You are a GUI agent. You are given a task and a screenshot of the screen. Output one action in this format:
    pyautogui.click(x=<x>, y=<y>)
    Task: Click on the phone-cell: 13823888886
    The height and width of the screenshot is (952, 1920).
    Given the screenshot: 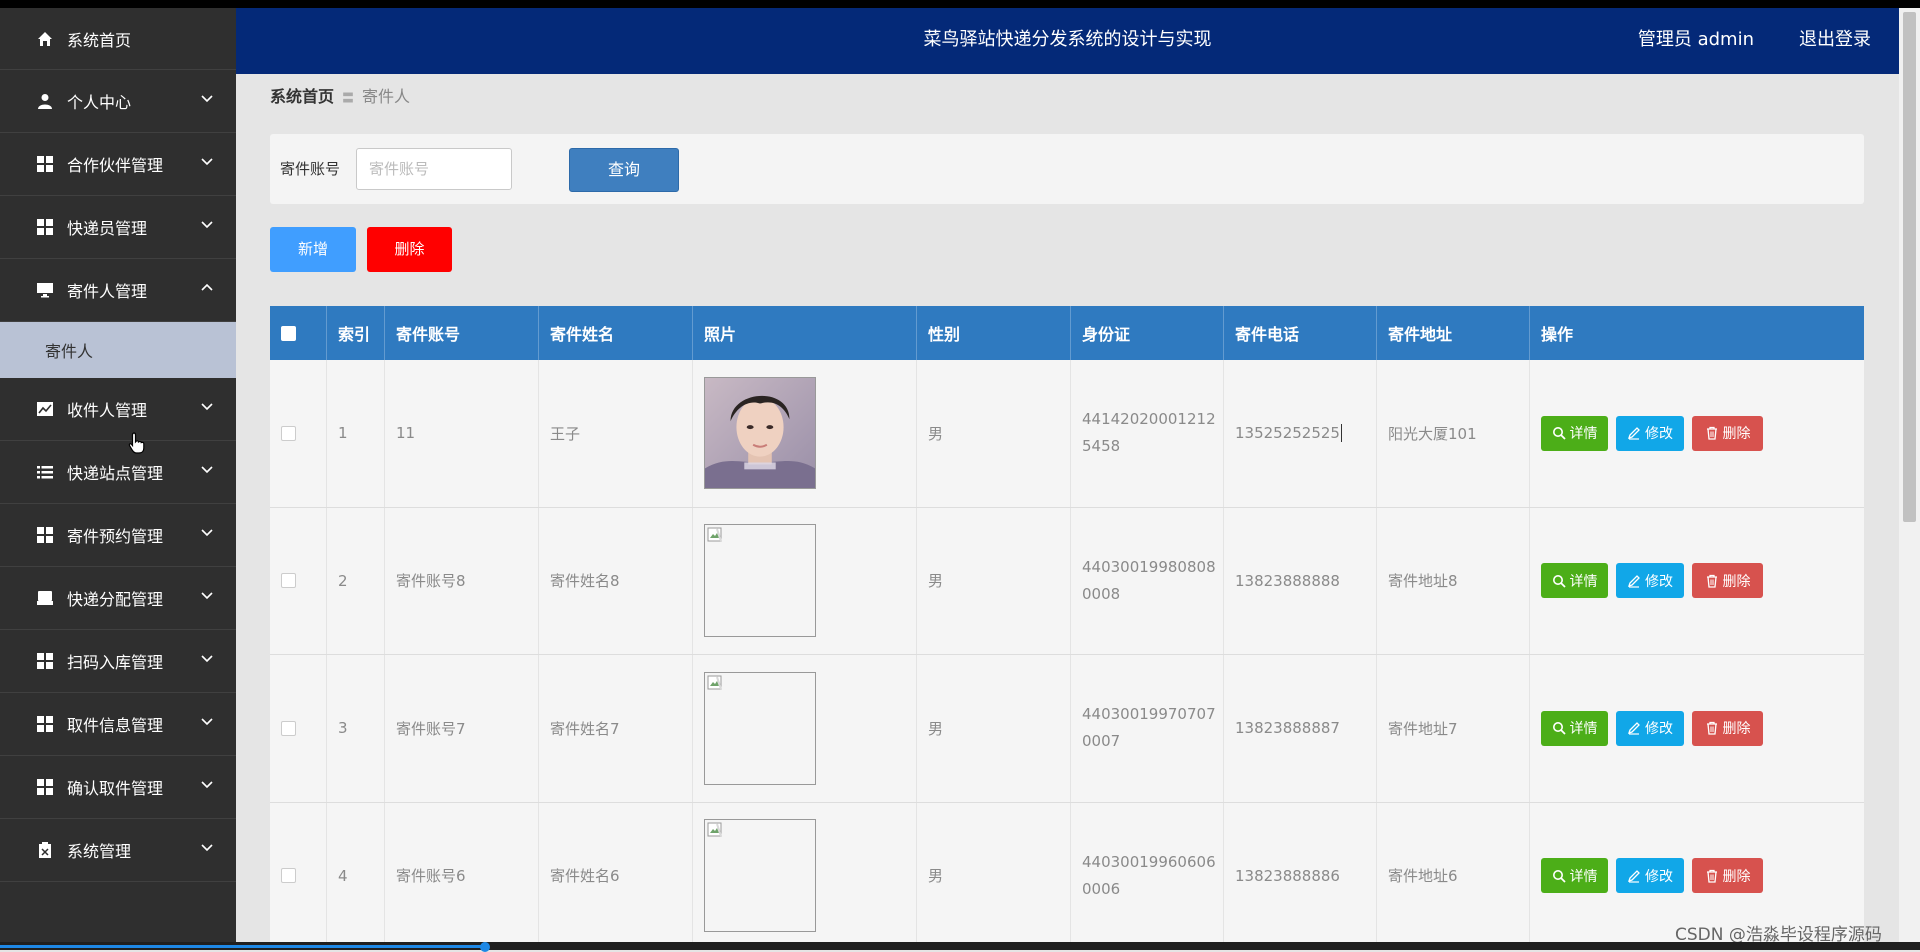 What is the action you would take?
    pyautogui.click(x=1300, y=875)
    